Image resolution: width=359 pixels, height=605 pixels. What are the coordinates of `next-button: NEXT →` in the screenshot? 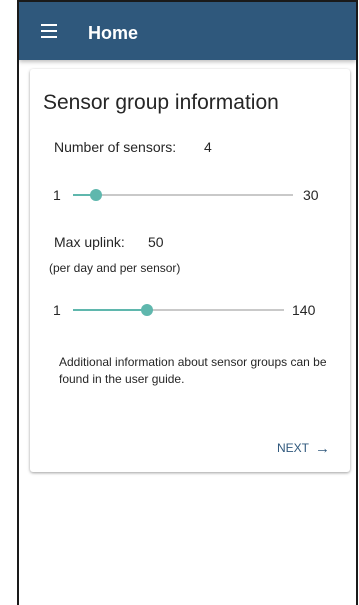 It's located at (303, 448).